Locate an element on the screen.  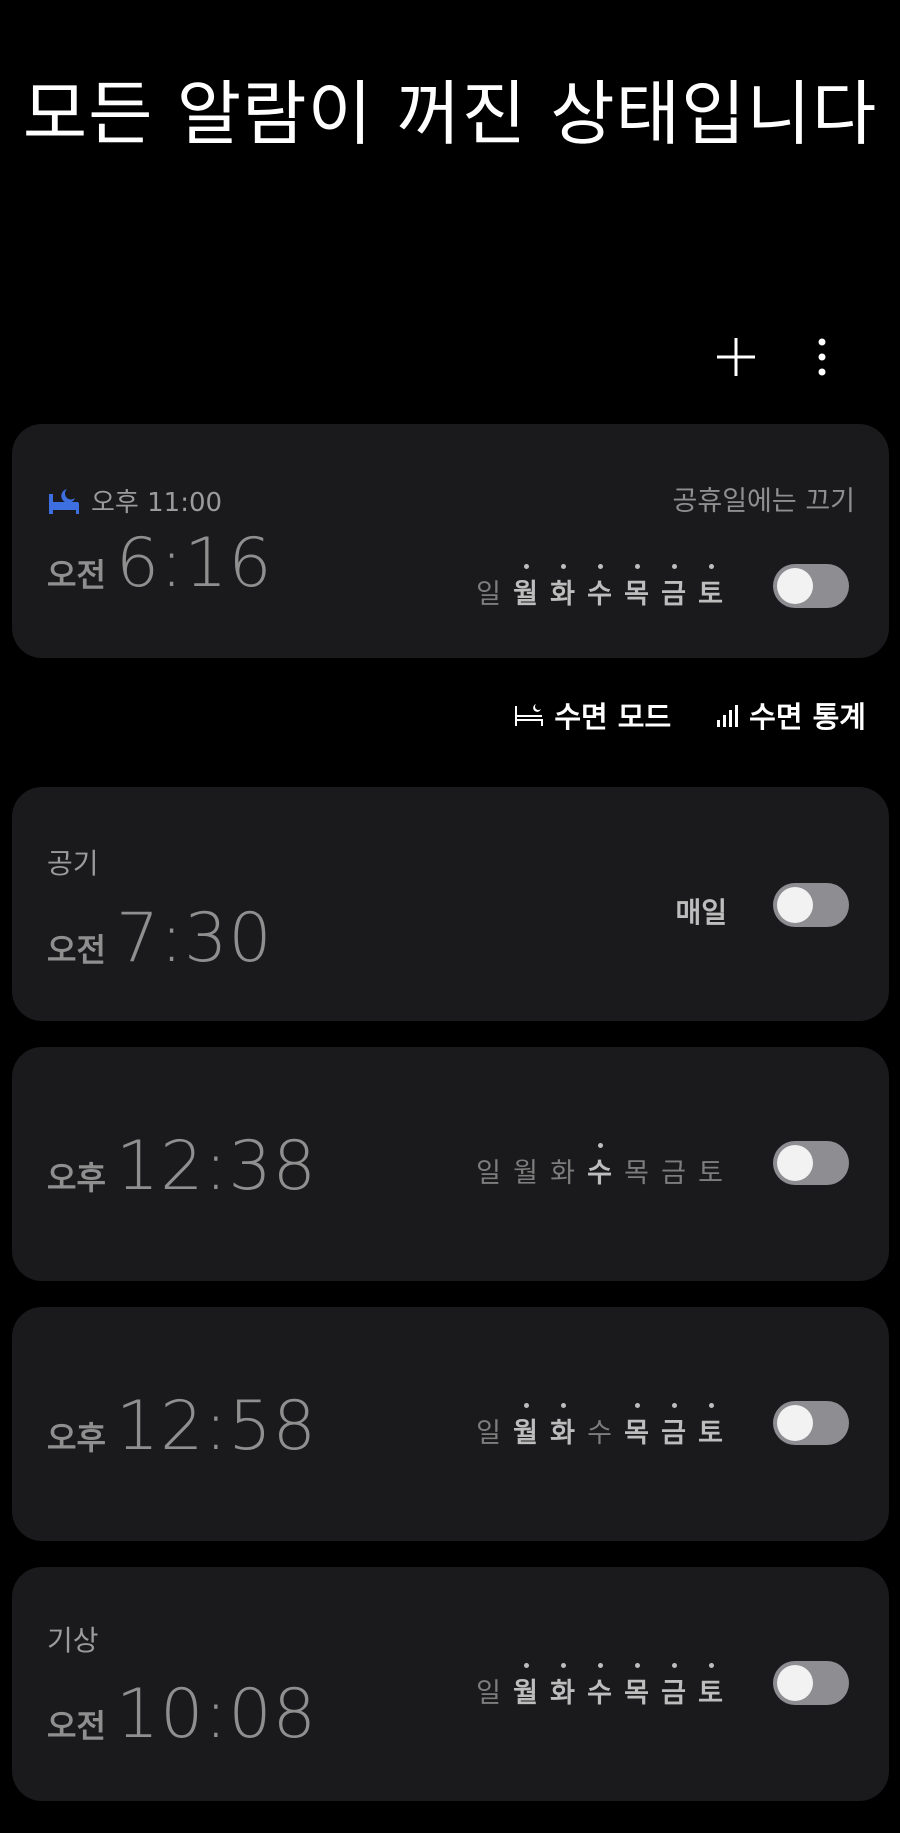
alarm-time: 오후 12:38 is located at coordinates (182, 1166).